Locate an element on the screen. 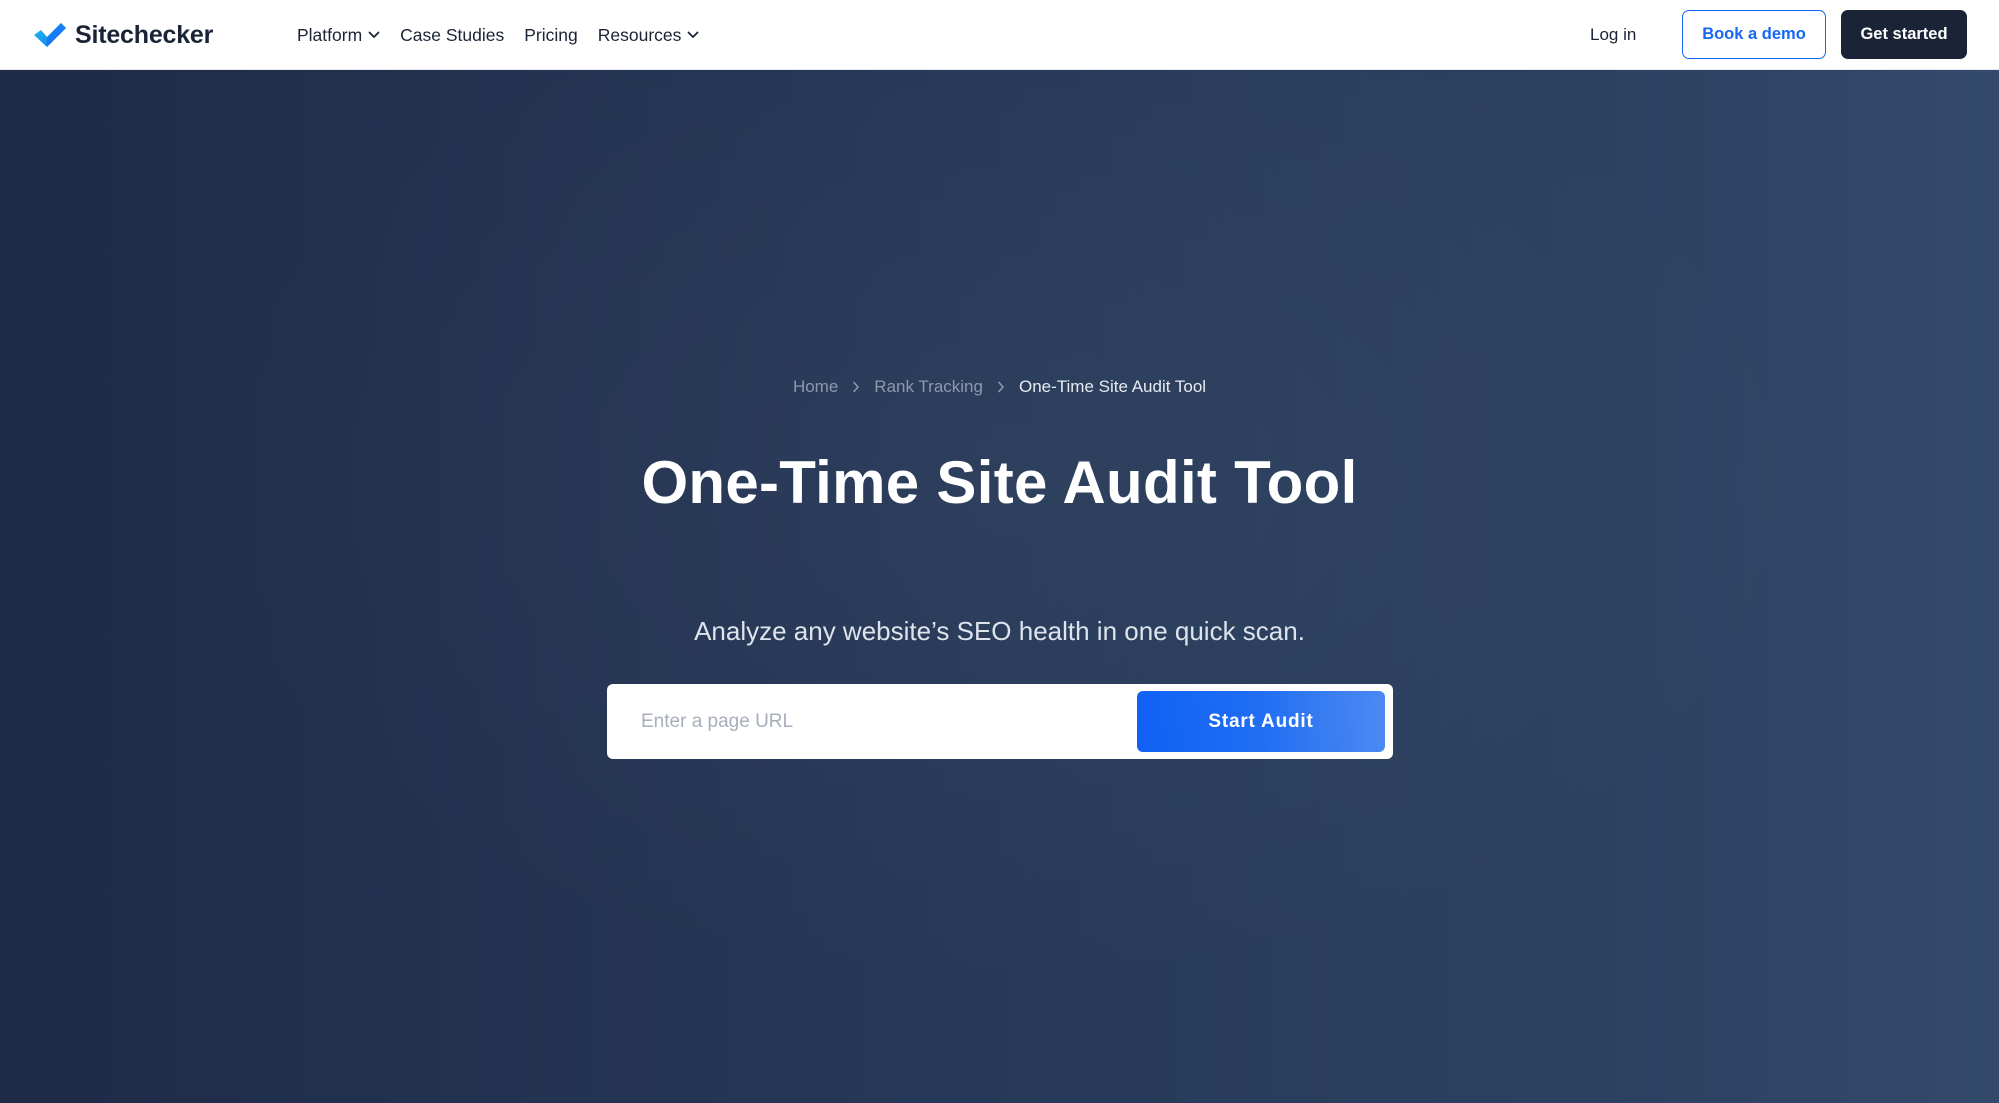  get-started-button: Get started is located at coordinates (1904, 34).